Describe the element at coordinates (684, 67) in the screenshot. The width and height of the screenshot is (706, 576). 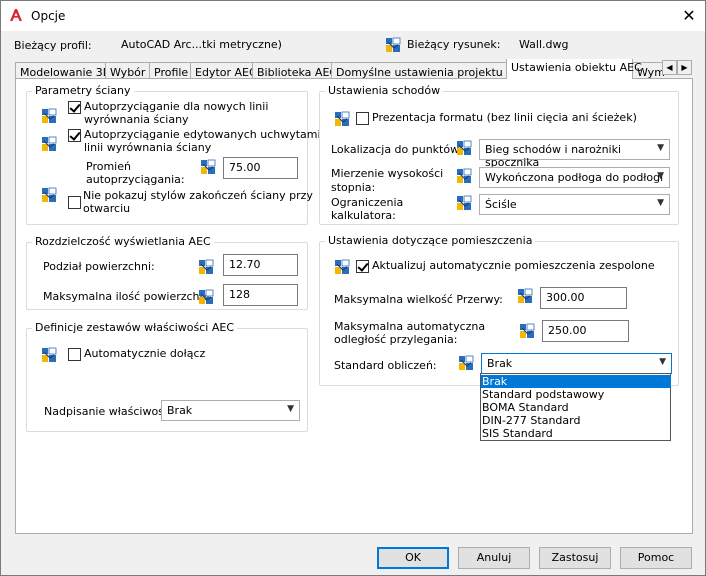
I see `tab-scroll-right-button: ▶` at that location.